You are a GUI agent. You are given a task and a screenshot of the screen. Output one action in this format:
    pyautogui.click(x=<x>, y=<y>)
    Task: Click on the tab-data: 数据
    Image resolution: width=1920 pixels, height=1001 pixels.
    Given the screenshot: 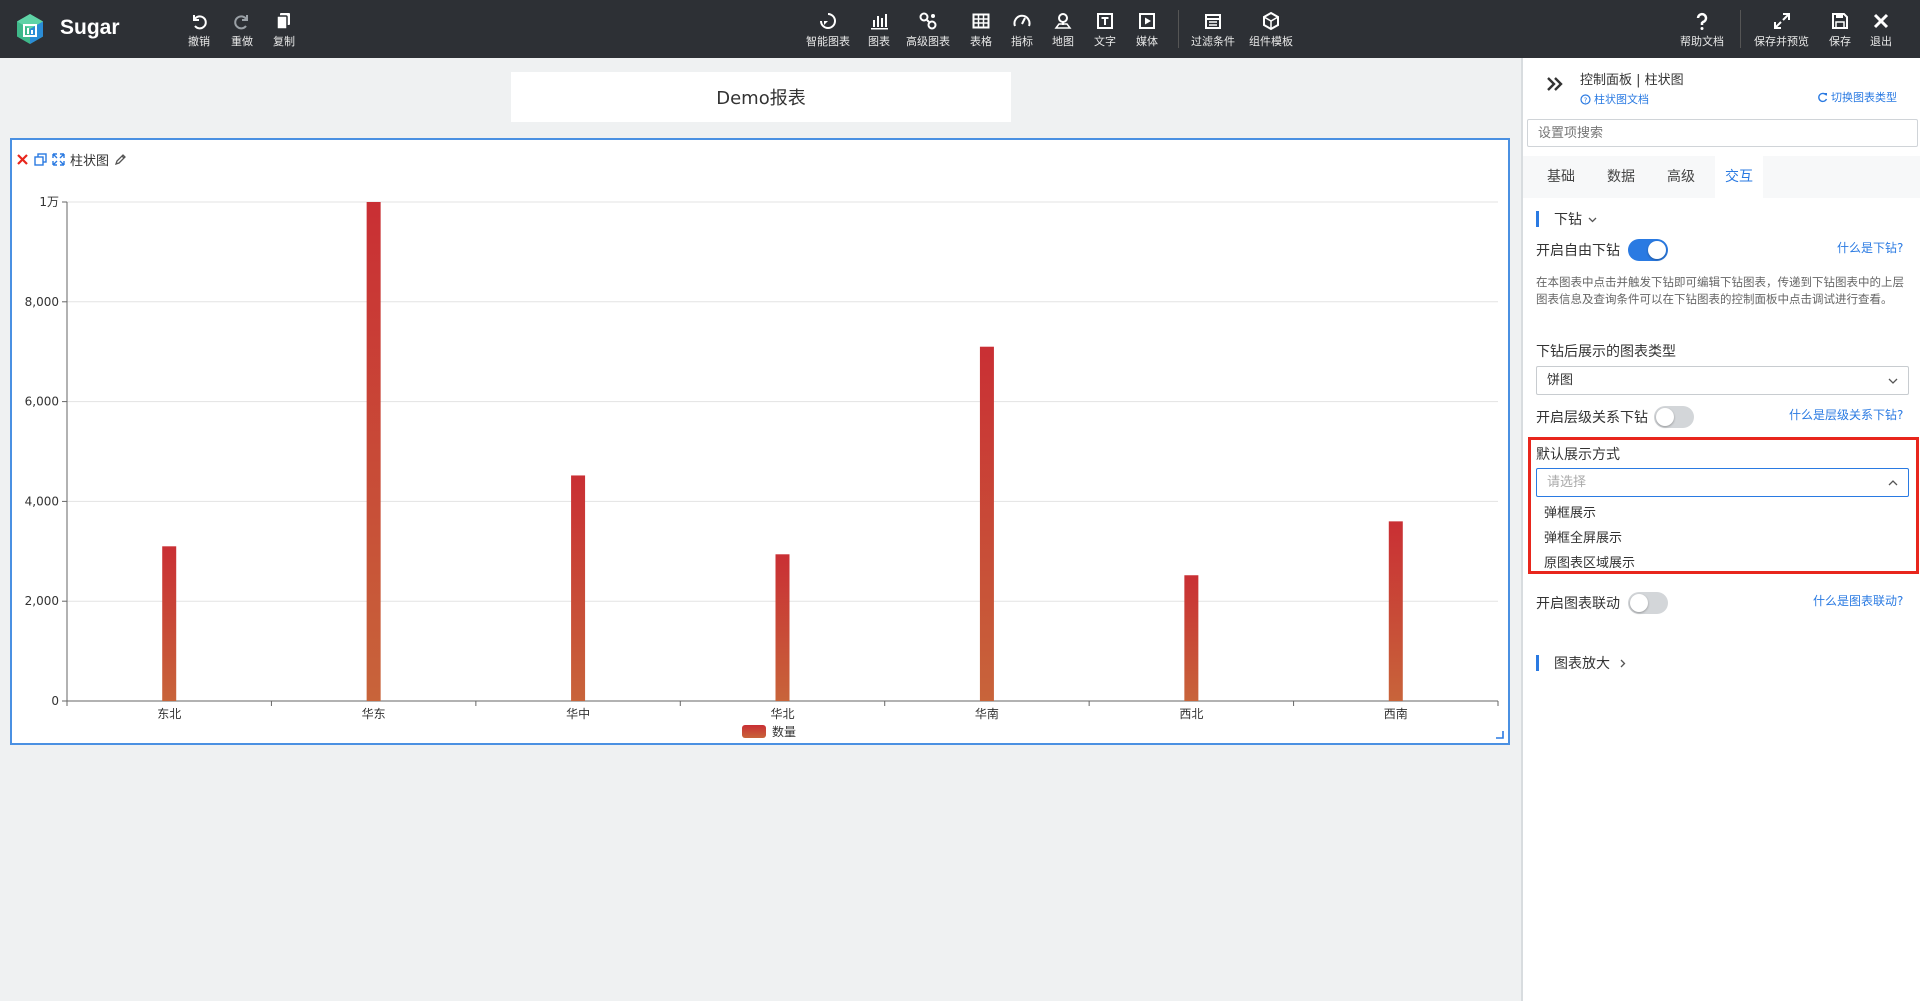 What is the action you would take?
    pyautogui.click(x=1621, y=177)
    